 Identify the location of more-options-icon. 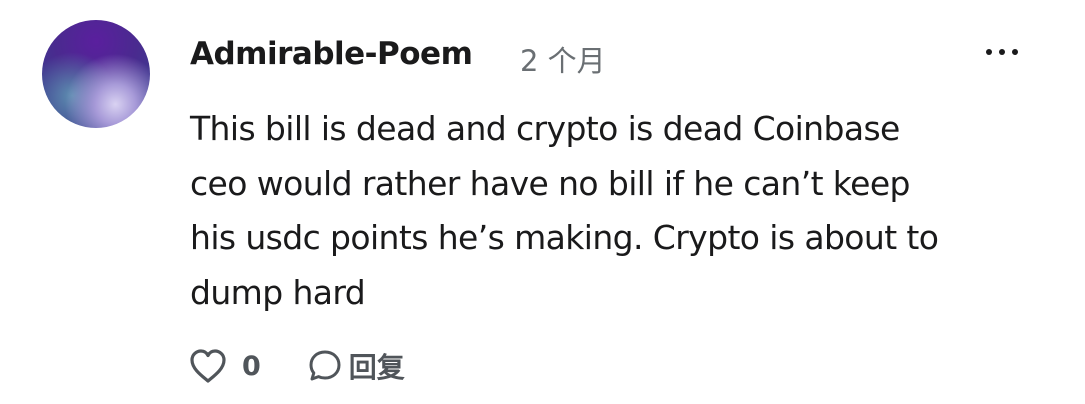
(989, 52).